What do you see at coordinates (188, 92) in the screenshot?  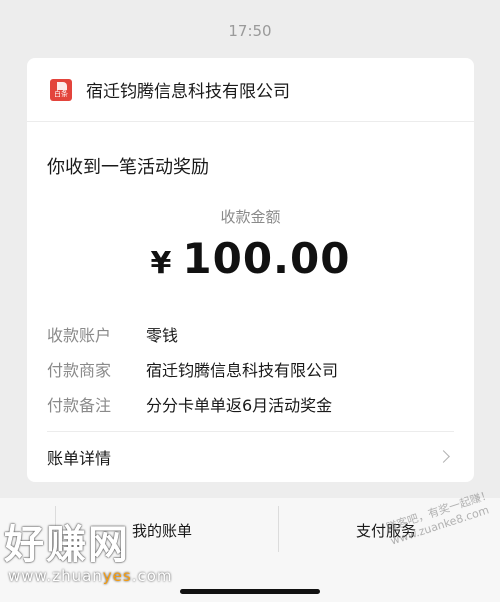 I see `merchant-name: 宿迁钧腾信息科技有限公司` at bounding box center [188, 92].